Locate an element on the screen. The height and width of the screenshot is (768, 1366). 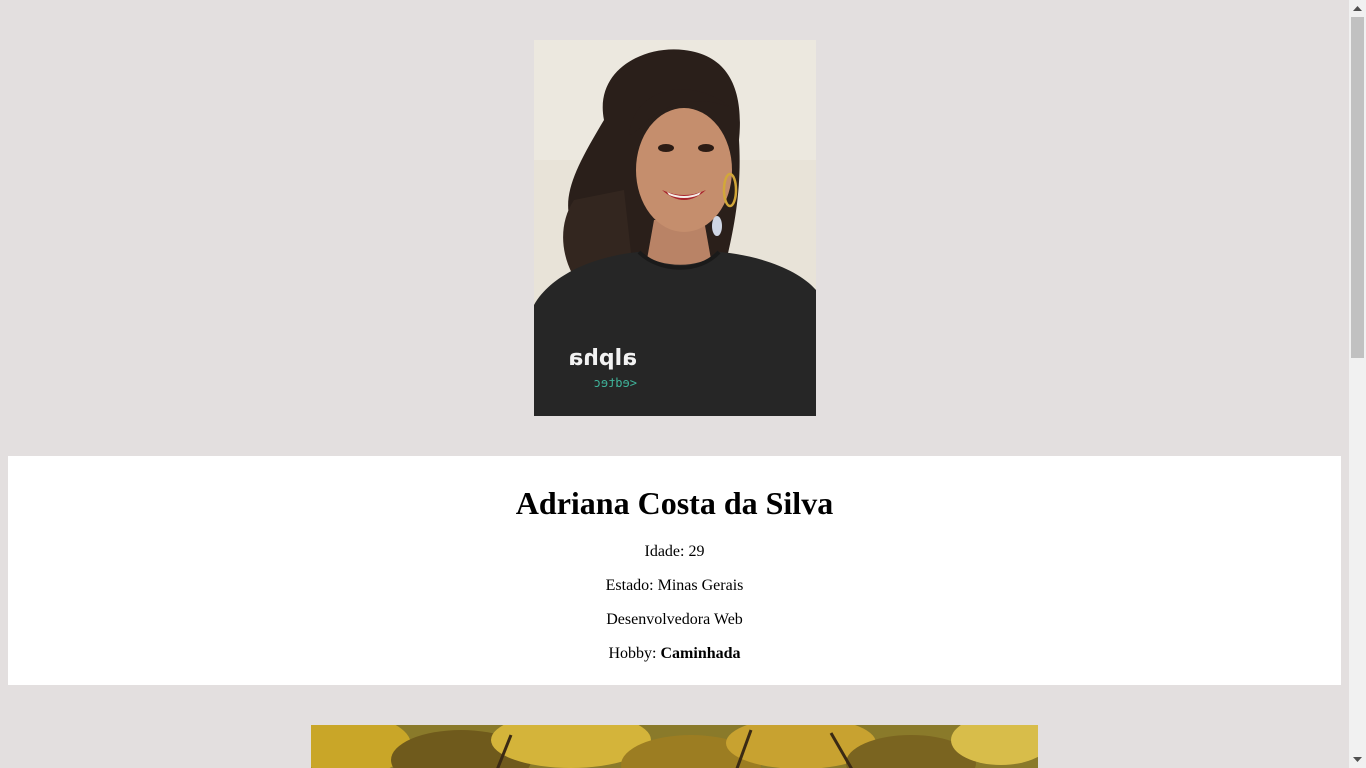
hobby-photo is located at coordinates (674, 746).